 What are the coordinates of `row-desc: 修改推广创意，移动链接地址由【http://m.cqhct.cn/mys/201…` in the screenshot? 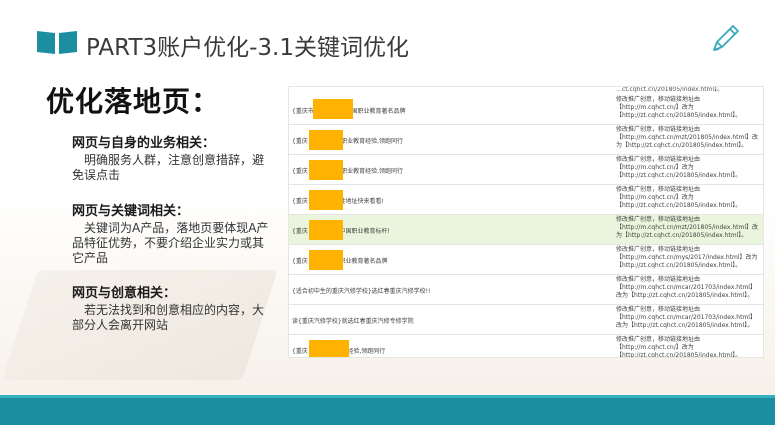 It's located at (687, 257).